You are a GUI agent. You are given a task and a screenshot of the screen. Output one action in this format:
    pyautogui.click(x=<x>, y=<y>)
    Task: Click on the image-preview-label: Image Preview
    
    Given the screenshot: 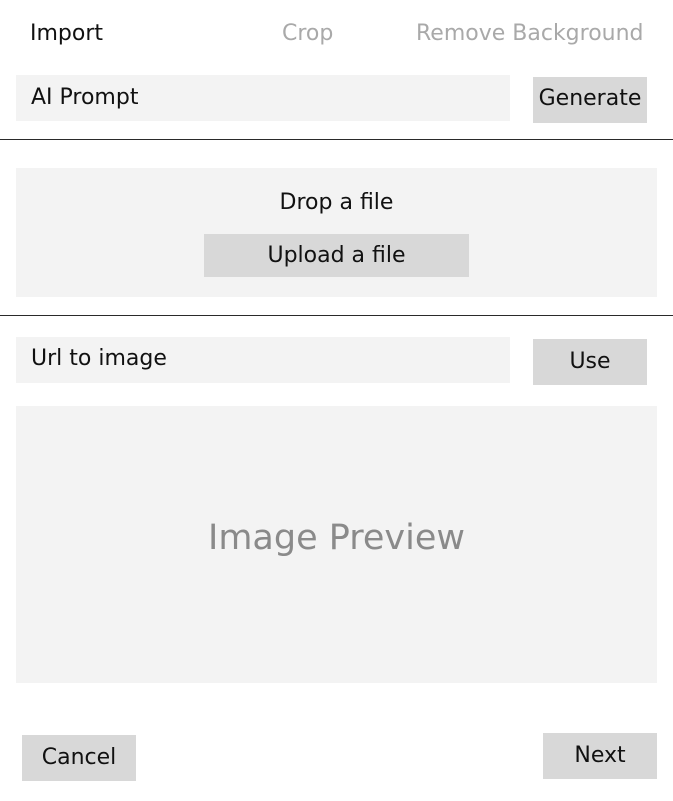 What is the action you would take?
    pyautogui.click(x=336, y=538)
    